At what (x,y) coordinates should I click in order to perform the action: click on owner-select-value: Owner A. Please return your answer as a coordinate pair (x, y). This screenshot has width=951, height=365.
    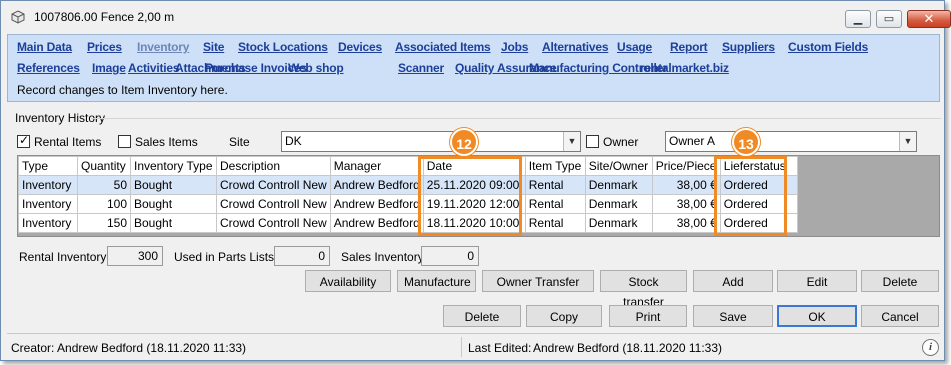
    Looking at the image, I should click on (692, 141).